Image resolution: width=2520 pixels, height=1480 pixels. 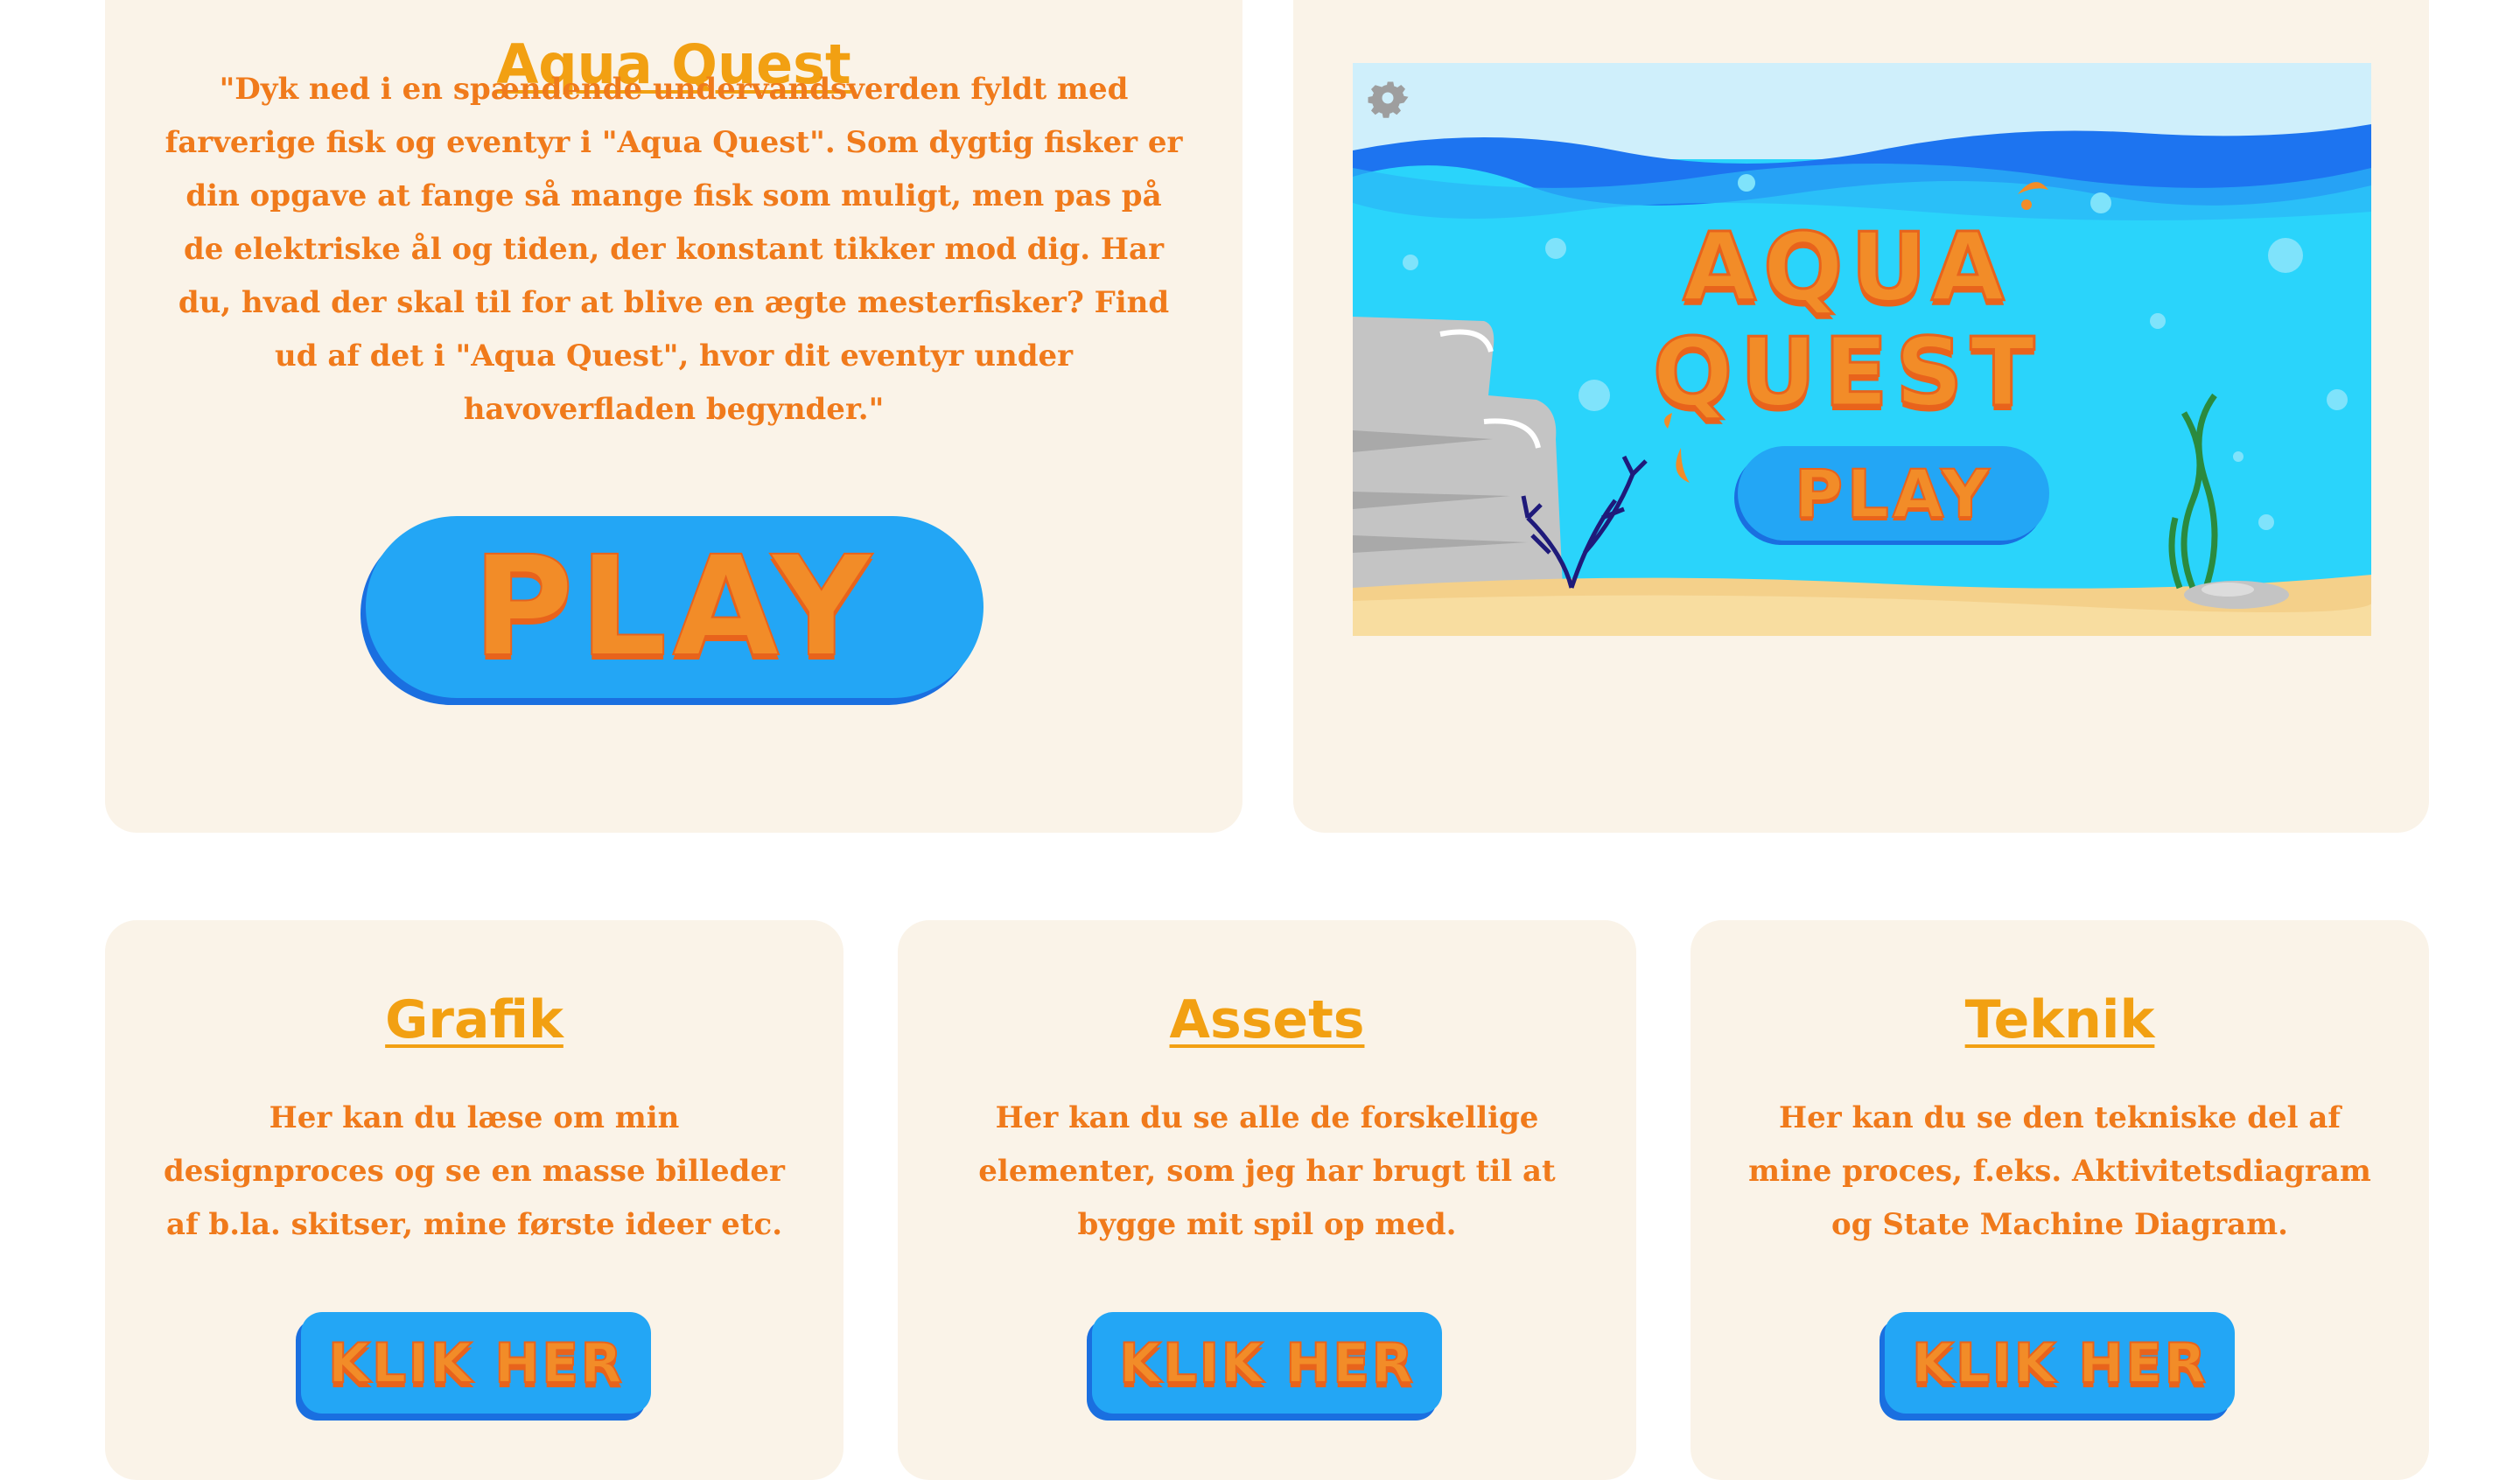 I want to click on assets-button-label: KLIK HER, so click(x=1267, y=1363).